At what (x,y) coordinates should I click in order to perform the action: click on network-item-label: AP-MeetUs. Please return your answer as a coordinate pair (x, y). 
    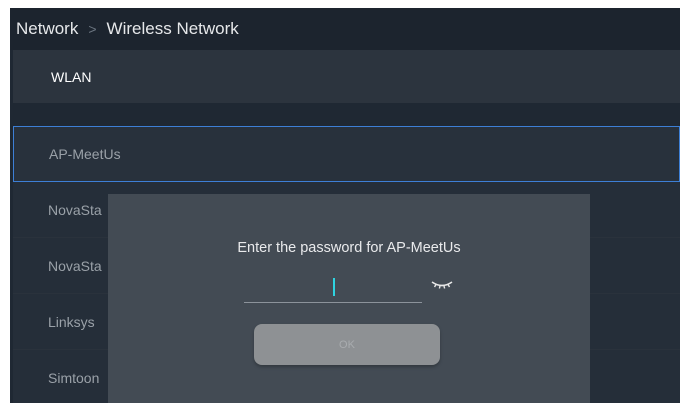
    Looking at the image, I should click on (85, 154).